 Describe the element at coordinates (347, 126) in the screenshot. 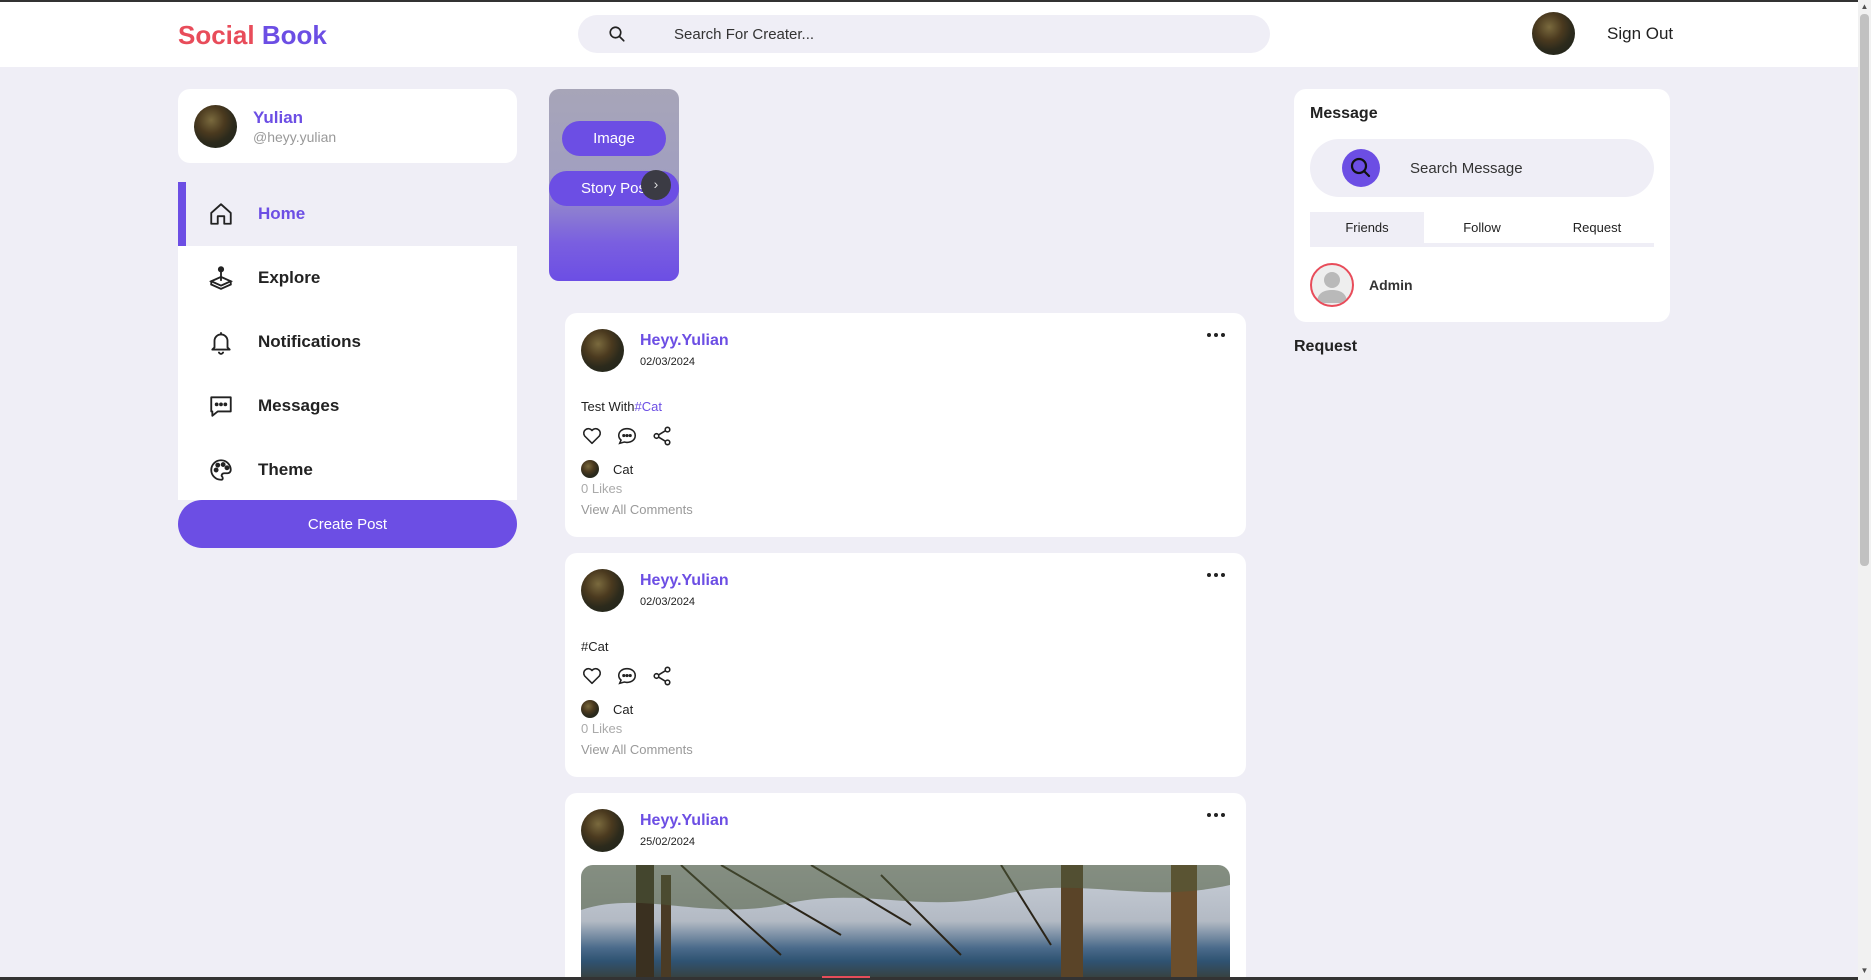

I see `profile-card: Yulian @heyy.yulian` at that location.